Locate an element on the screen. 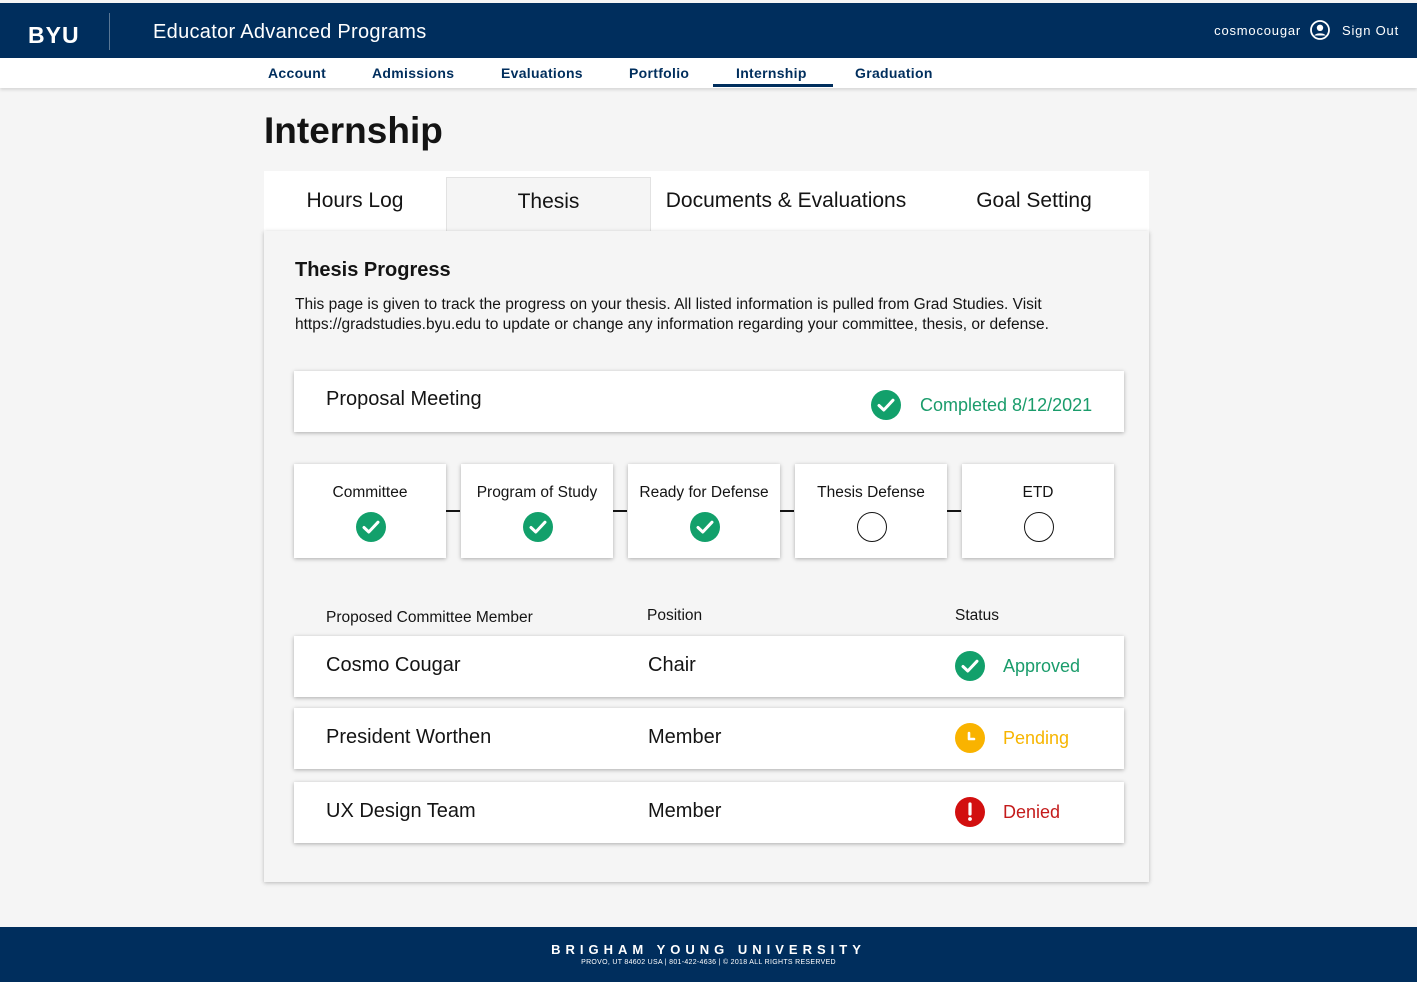 This screenshot has height=982, width=1417. member-name: Cosmo Cougar is located at coordinates (393, 665).